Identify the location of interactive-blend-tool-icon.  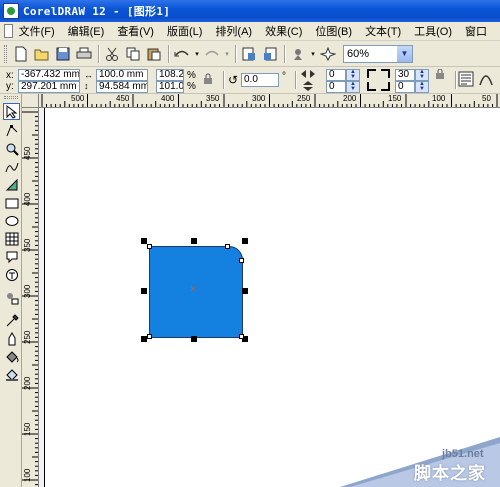
(11, 297).